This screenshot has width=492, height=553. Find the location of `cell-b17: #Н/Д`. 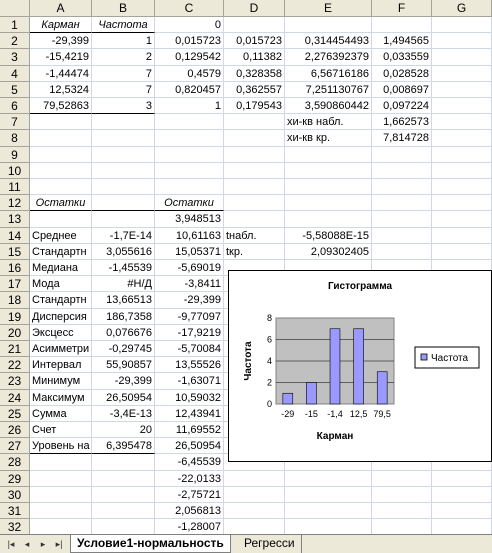

cell-b17: #Н/Д is located at coordinates (123, 284).